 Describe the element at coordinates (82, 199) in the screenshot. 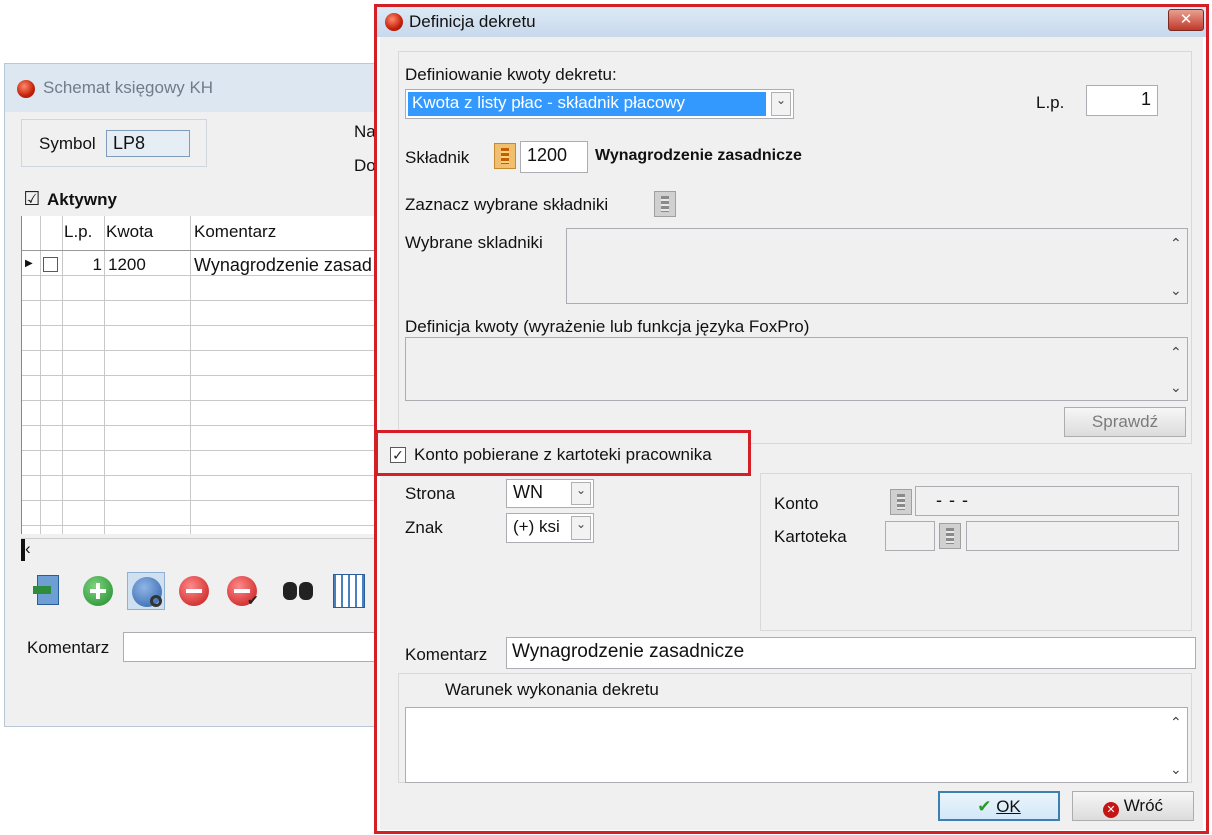

I see `aktywny-label: Aktywny` at that location.